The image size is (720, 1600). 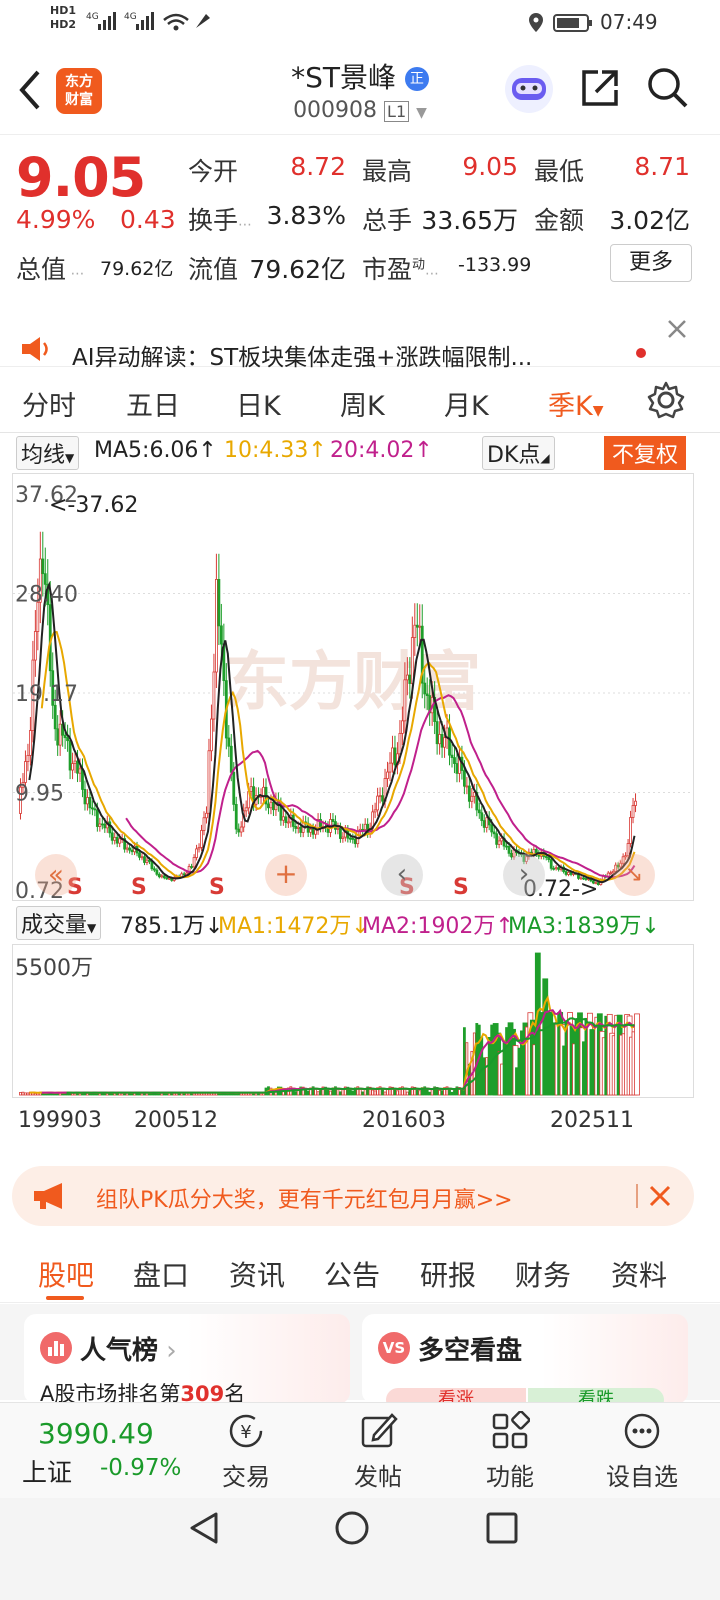 I want to click on nav-add-watchlist: 设自选, so click(x=642, y=1451).